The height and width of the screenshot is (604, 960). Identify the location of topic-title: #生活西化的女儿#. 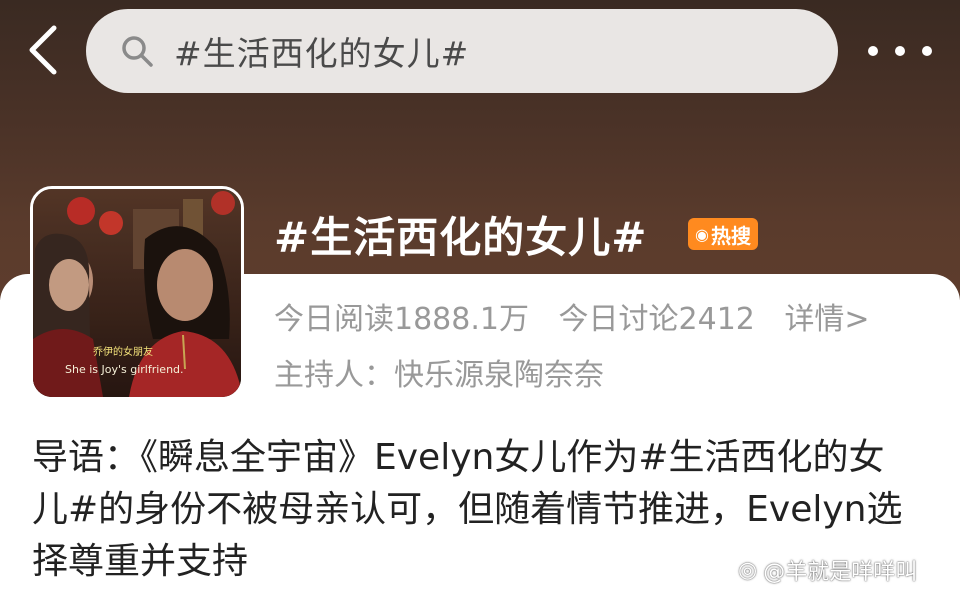
(461, 237).